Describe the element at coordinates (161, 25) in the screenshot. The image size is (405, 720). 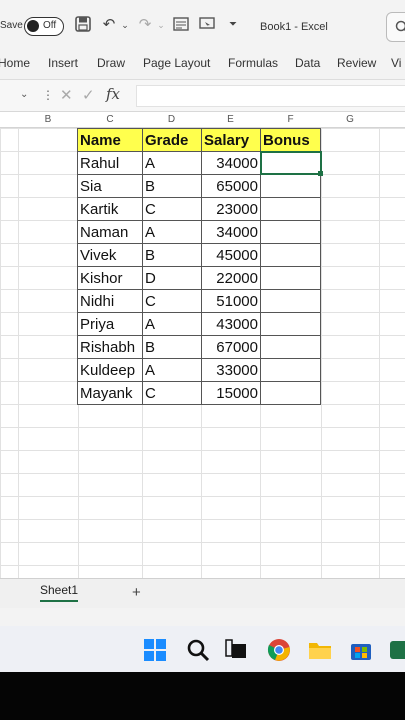
I see `redo-dropdown-icon: ⌄` at that location.